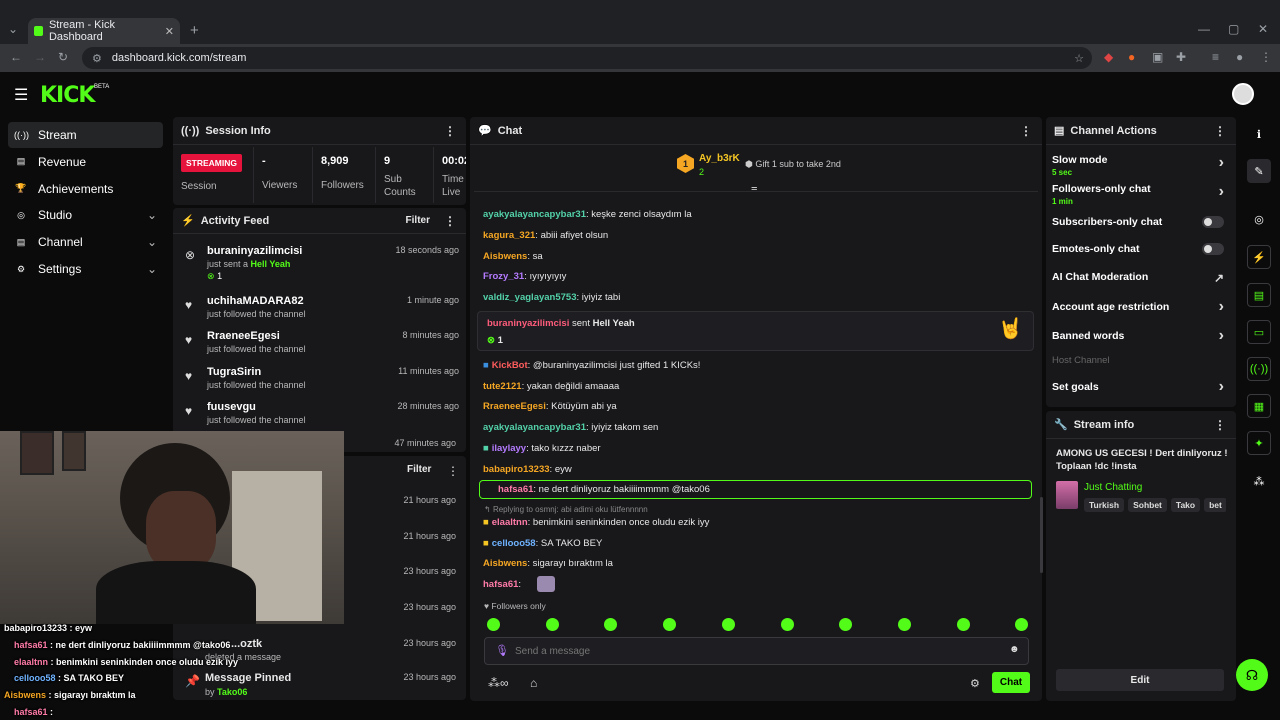  Describe the element at coordinates (1239, 57) in the screenshot. I see `profile-icon: ●` at that location.